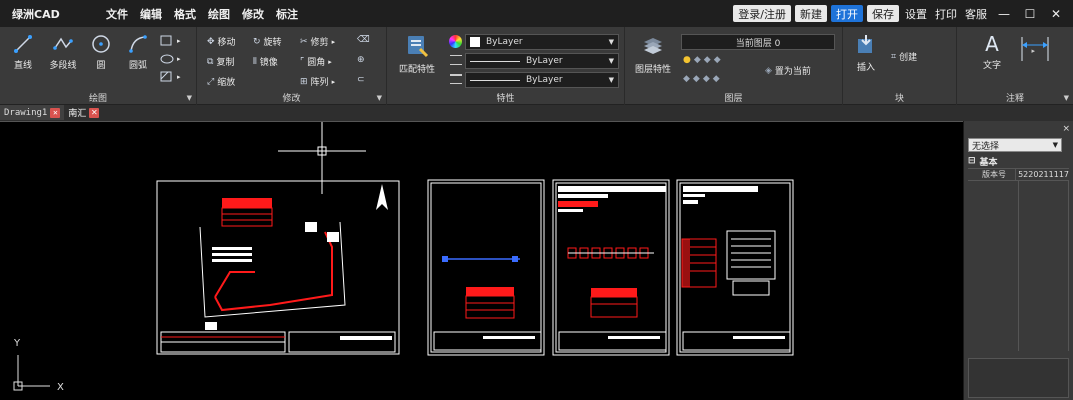 The image size is (1073, 400). I want to click on maximize-button: ☐, so click(1030, 14).